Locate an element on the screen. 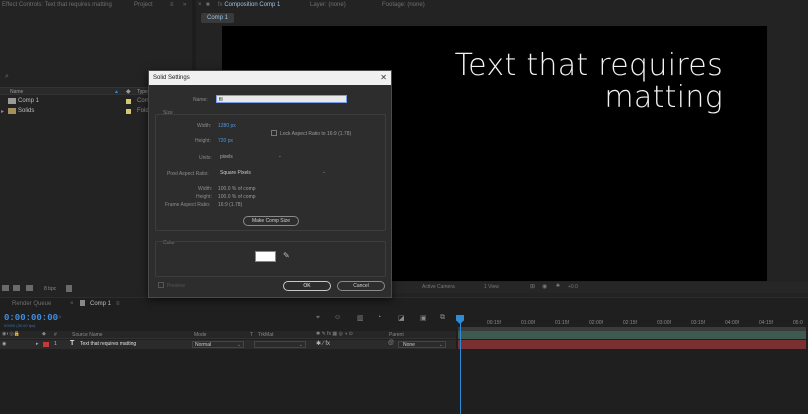  project-tab: Project is located at coordinates (143, 5).